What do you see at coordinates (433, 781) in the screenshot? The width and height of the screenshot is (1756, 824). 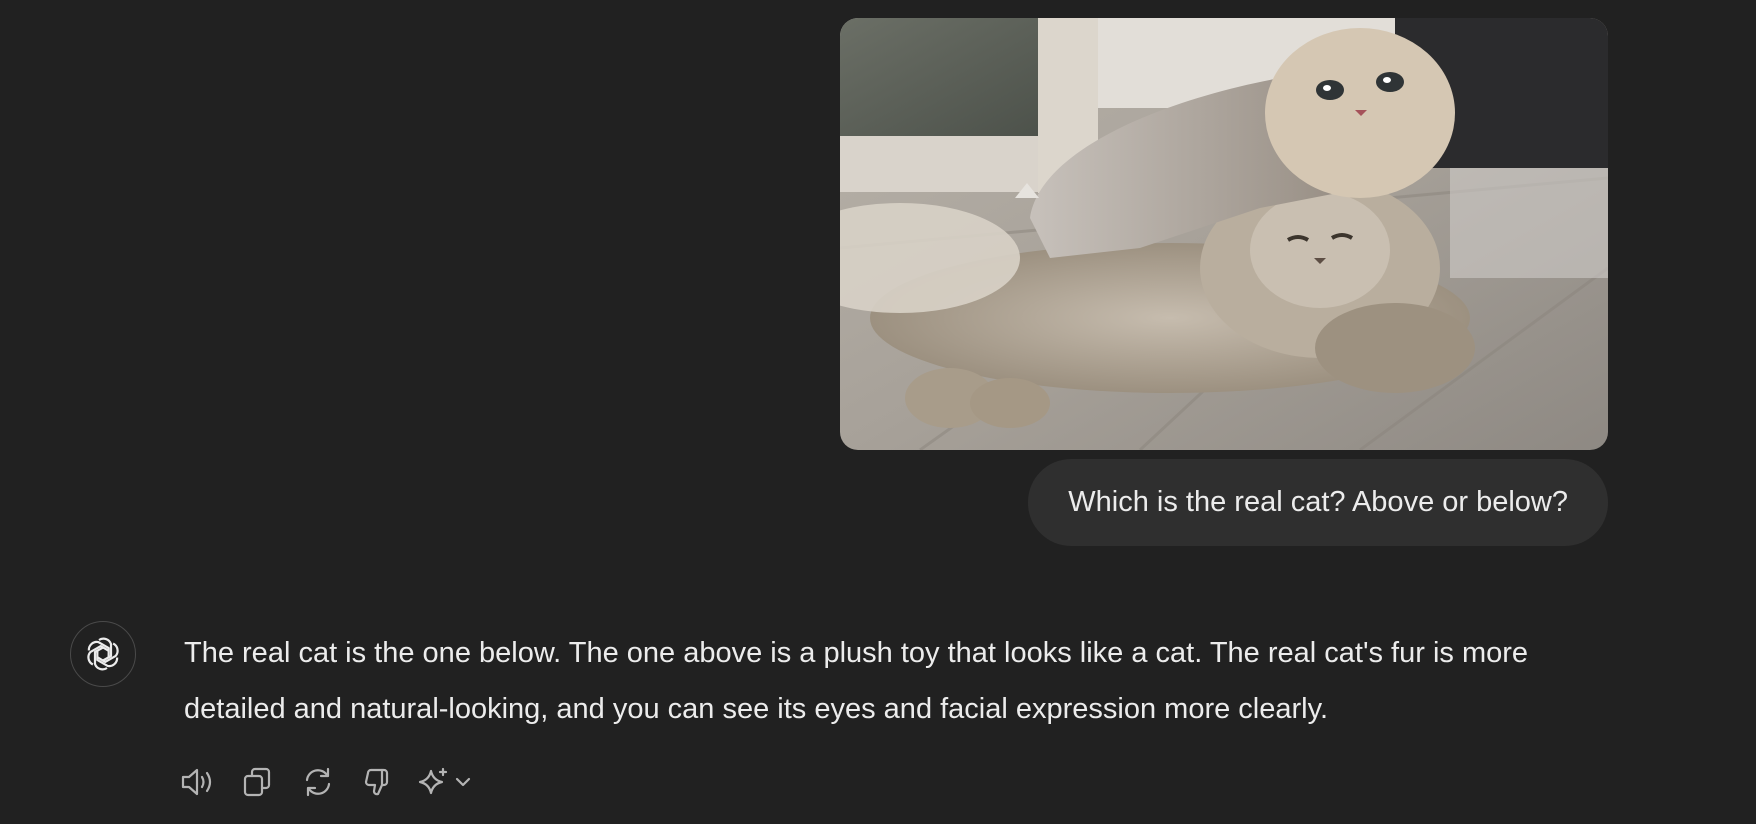 I see `sparkle-icon` at bounding box center [433, 781].